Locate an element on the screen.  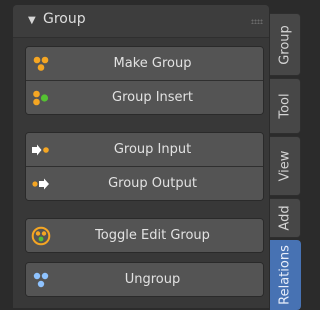
tab-add-label: Add is located at coordinates (285, 218).